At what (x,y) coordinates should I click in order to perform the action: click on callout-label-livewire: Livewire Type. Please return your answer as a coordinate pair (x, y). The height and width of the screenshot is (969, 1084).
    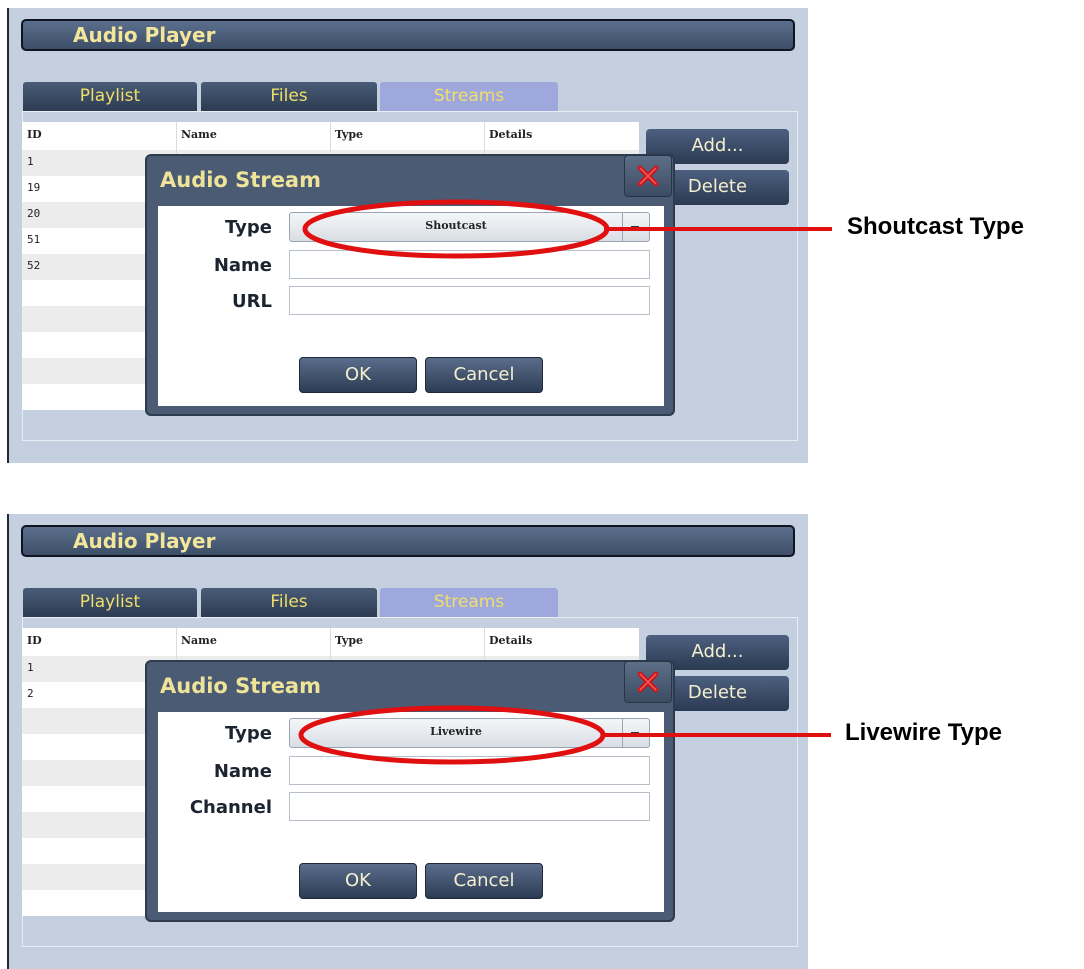
    Looking at the image, I should click on (923, 732).